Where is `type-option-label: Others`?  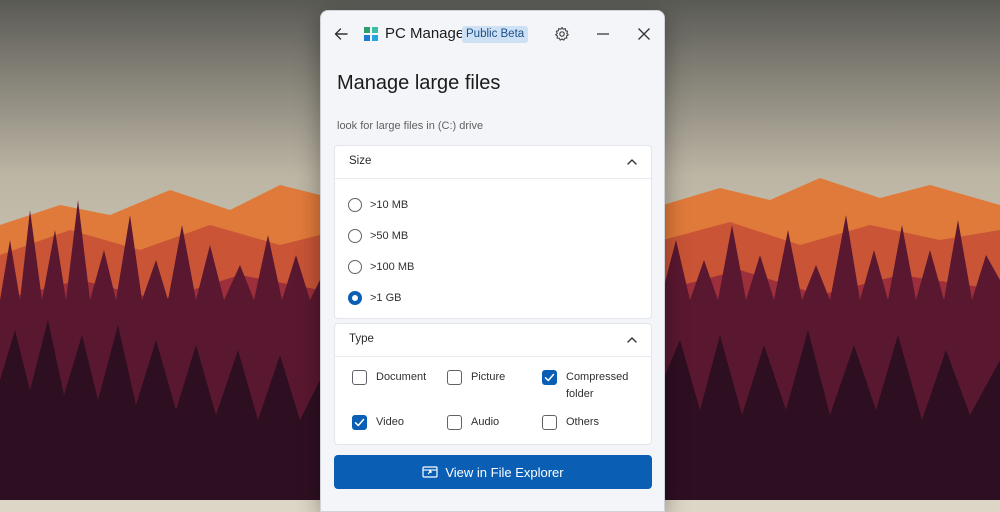 type-option-label: Others is located at coordinates (583, 422).